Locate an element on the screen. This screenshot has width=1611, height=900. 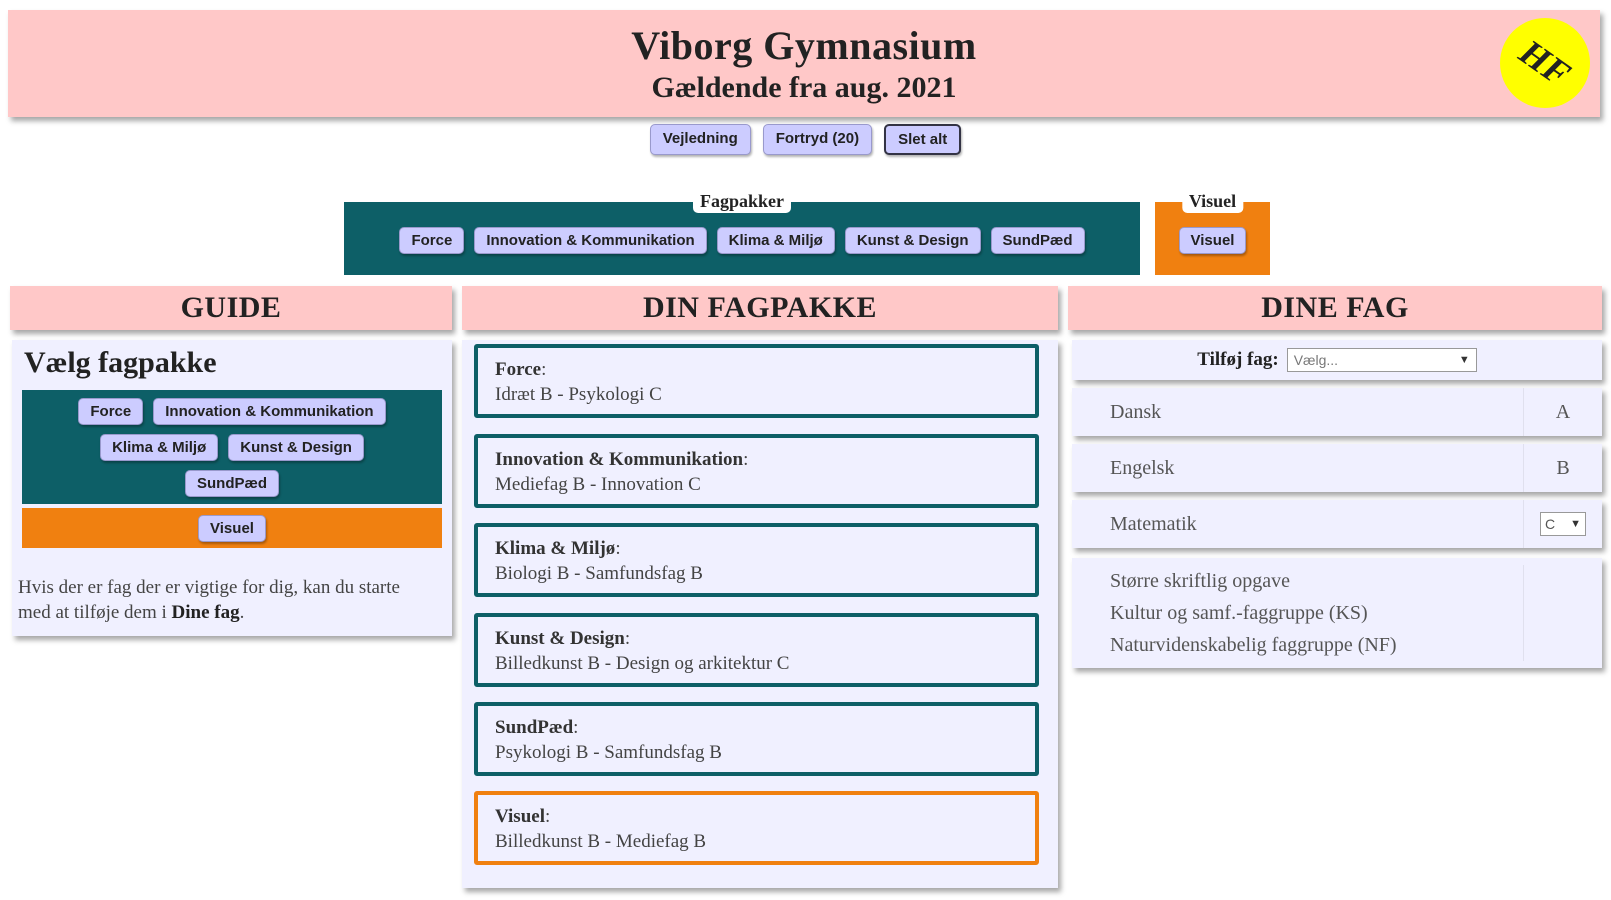
dine-fag-heading: DINE FAG is located at coordinates (1335, 308).